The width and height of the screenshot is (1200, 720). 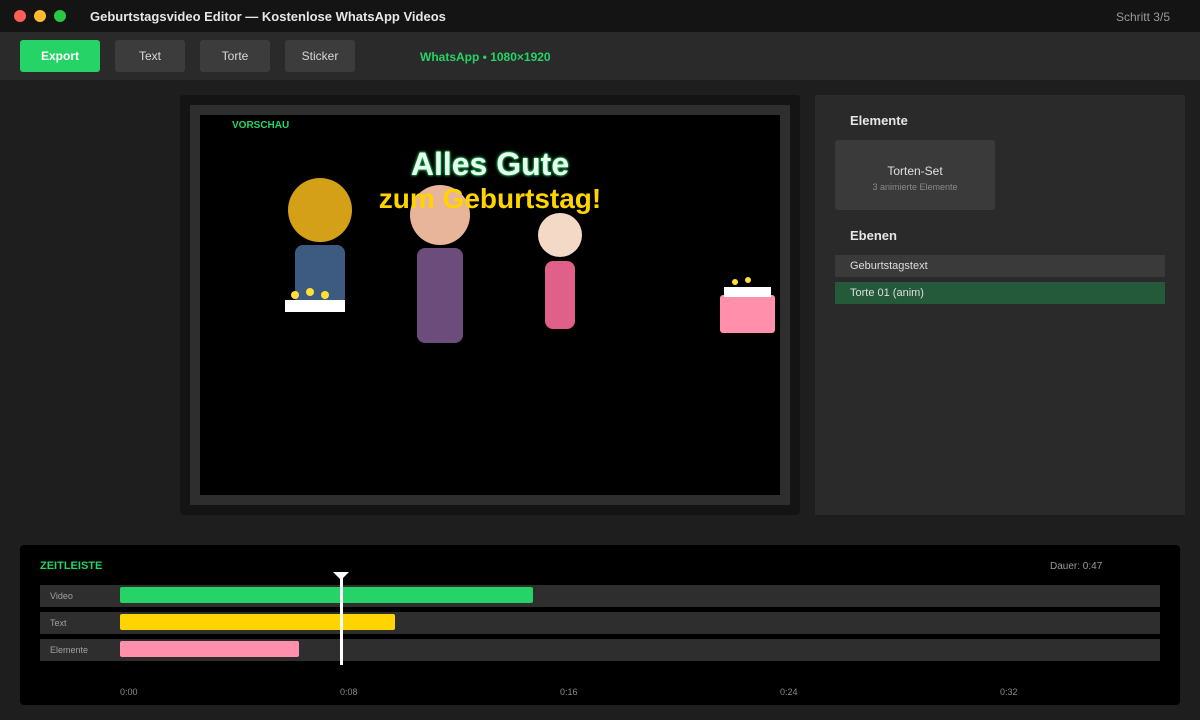 I want to click on clip-elements, so click(x=209, y=649).